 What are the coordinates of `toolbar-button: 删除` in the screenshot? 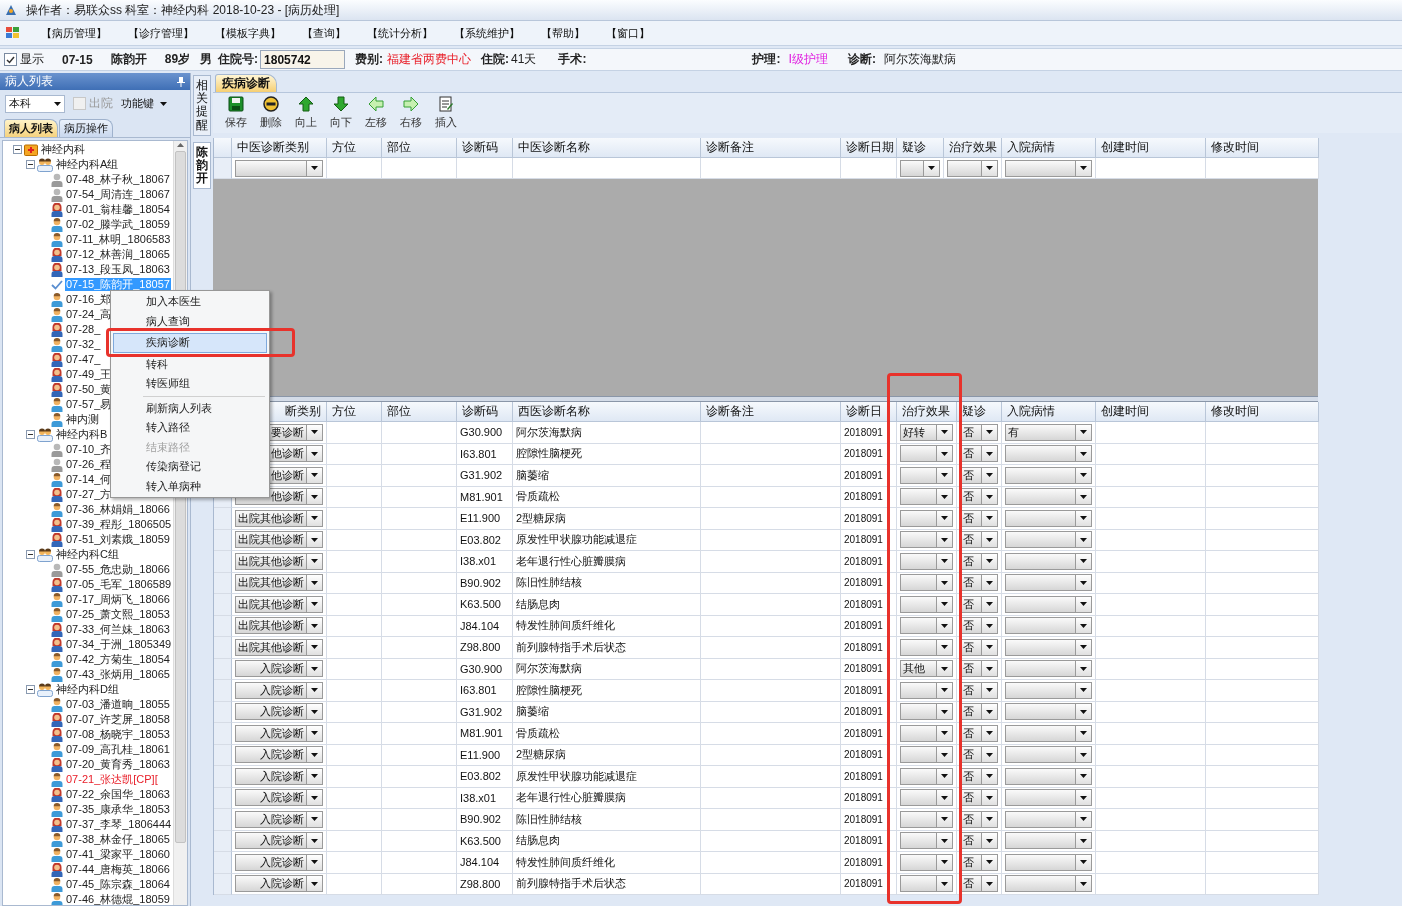 It's located at (270, 113).